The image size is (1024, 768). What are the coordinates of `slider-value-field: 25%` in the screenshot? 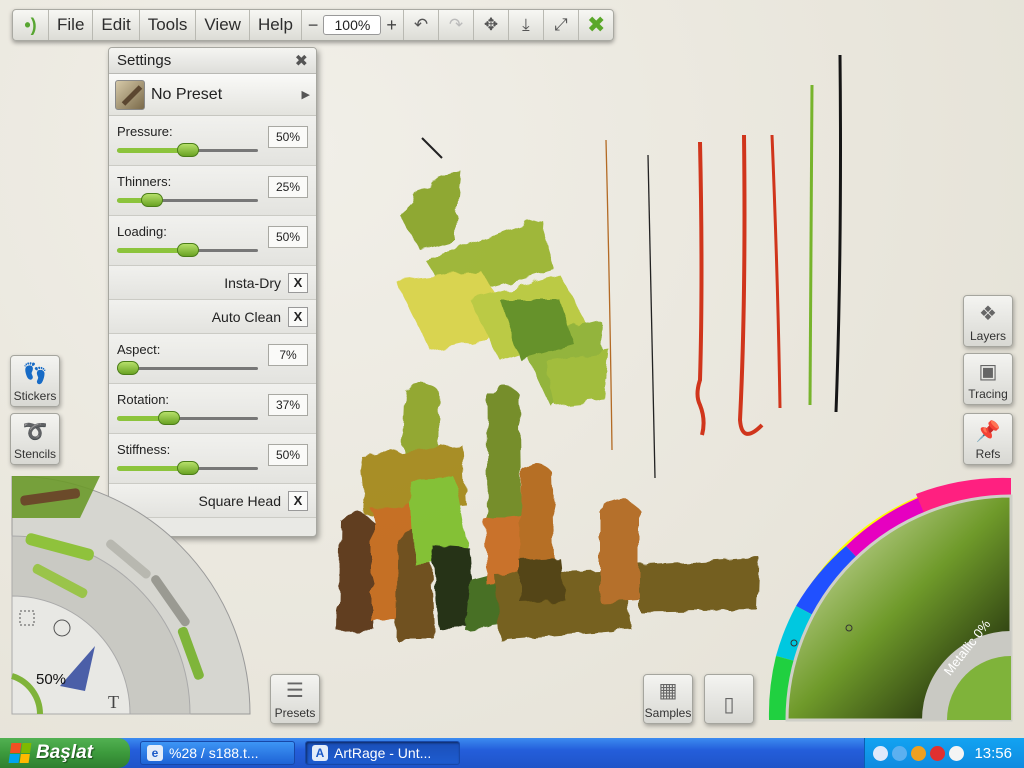 It's located at (288, 187).